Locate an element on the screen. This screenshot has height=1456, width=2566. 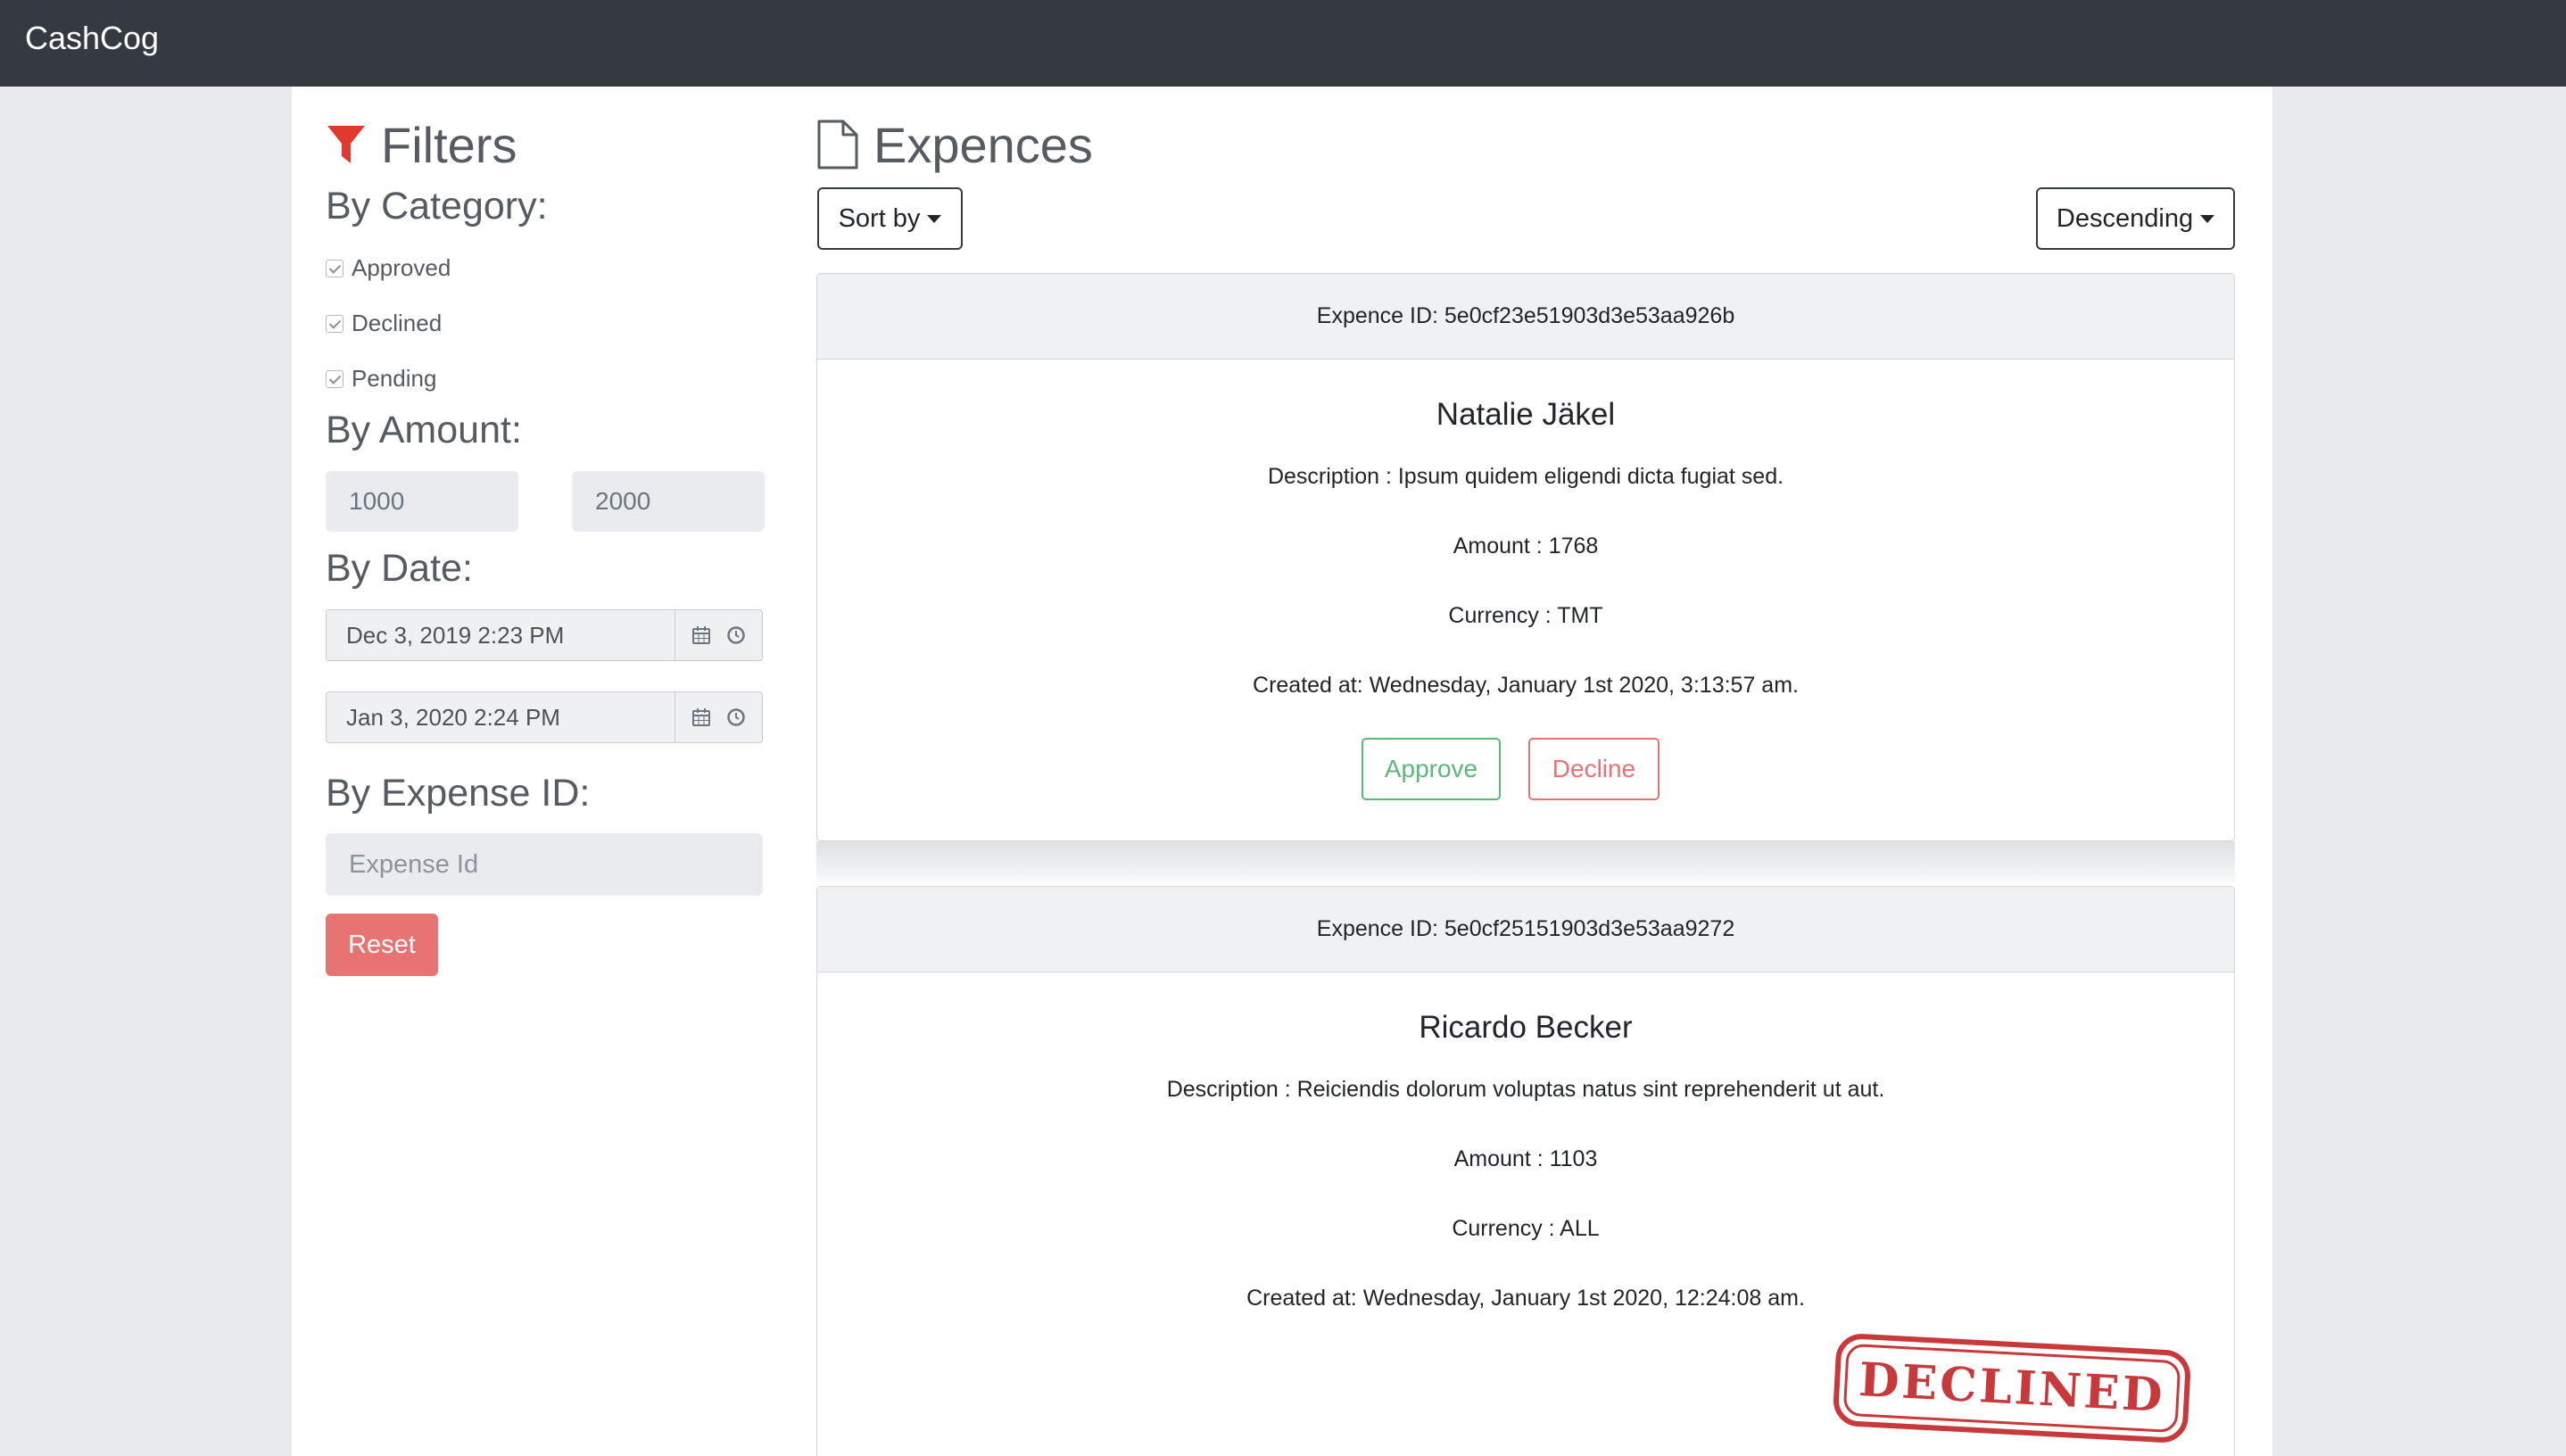
by-category-label: By Category: is located at coordinates (437, 206).